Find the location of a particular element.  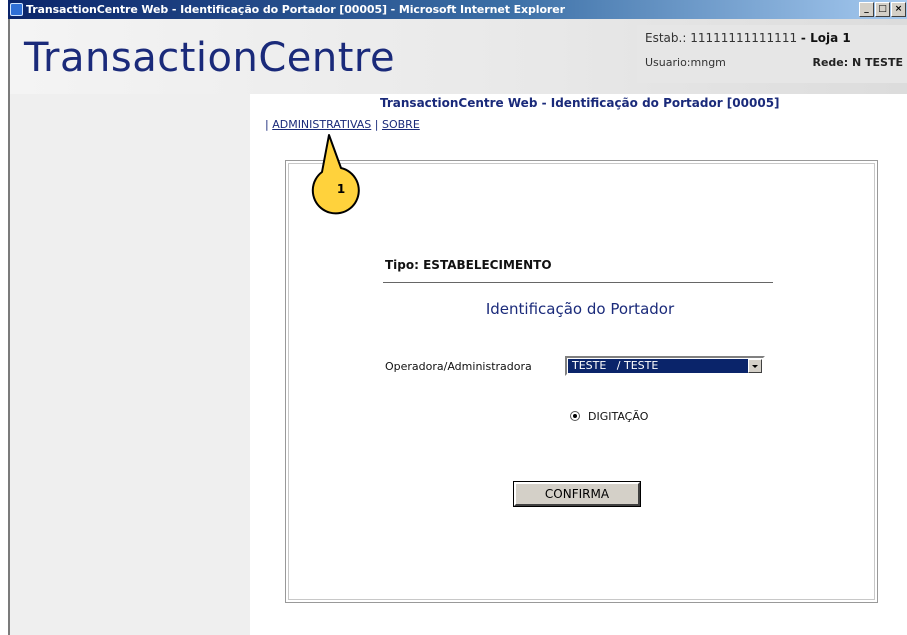

confirm-button: CONFIRMA is located at coordinates (577, 494).